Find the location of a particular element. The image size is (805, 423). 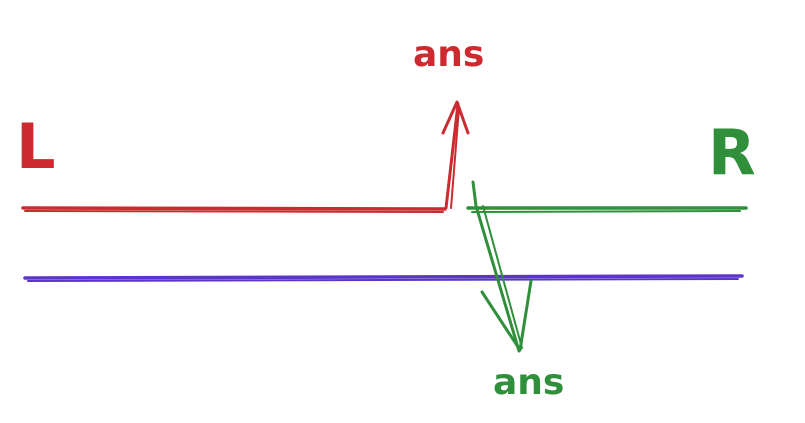

top-answer-label: ans is located at coordinates (448, 54).